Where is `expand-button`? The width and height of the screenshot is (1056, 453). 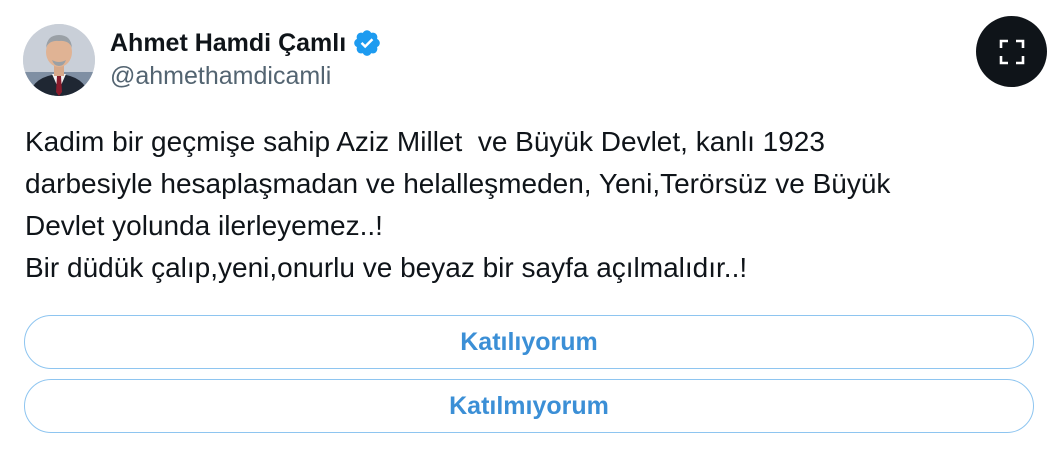
expand-button is located at coordinates (1011, 51).